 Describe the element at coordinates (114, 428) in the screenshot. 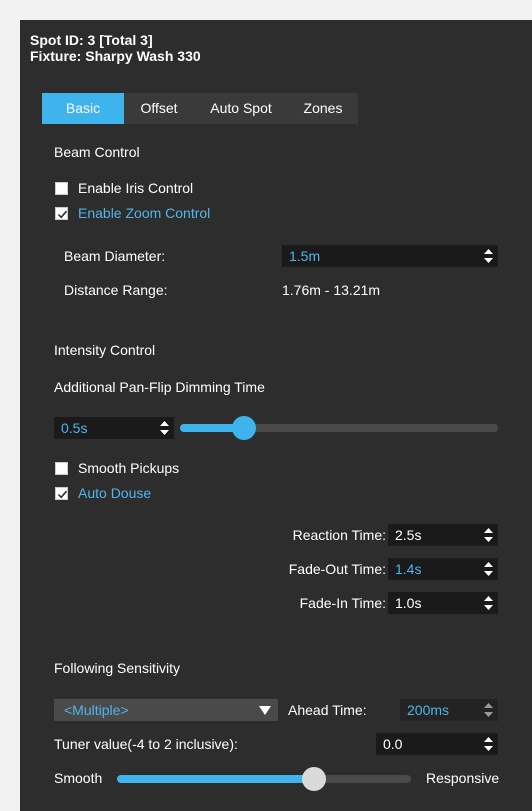

I see `pan-flip-time-spinbox: 0.5s` at that location.